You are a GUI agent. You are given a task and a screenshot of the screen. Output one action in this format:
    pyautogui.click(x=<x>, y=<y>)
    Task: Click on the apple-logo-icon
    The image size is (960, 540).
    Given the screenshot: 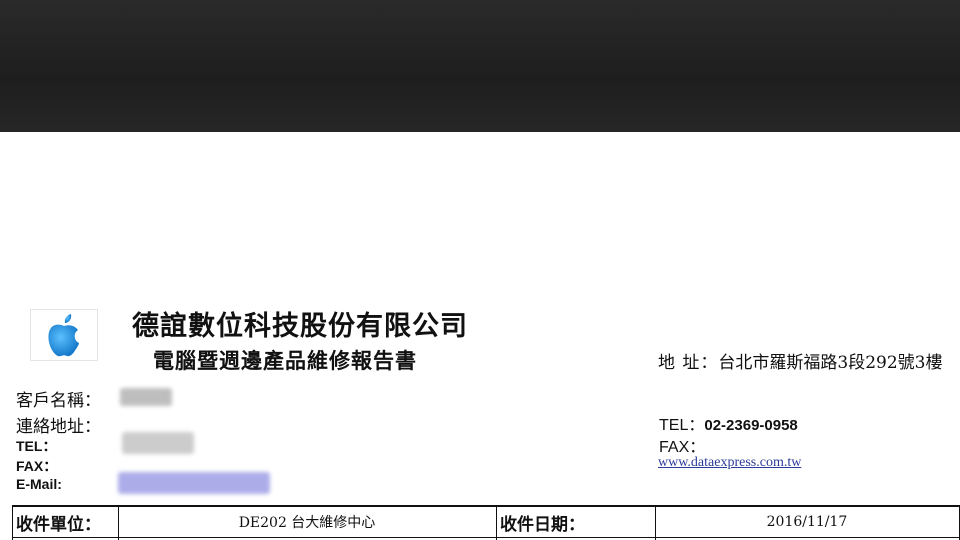 What is the action you would take?
    pyautogui.click(x=63, y=335)
    